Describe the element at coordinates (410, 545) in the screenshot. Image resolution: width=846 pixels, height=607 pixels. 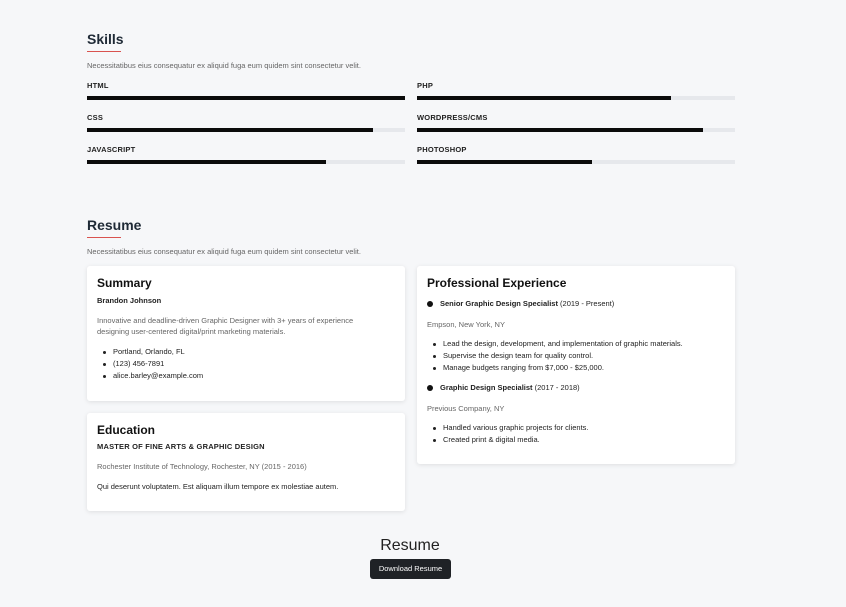
I see `footer-title: Resume` at that location.